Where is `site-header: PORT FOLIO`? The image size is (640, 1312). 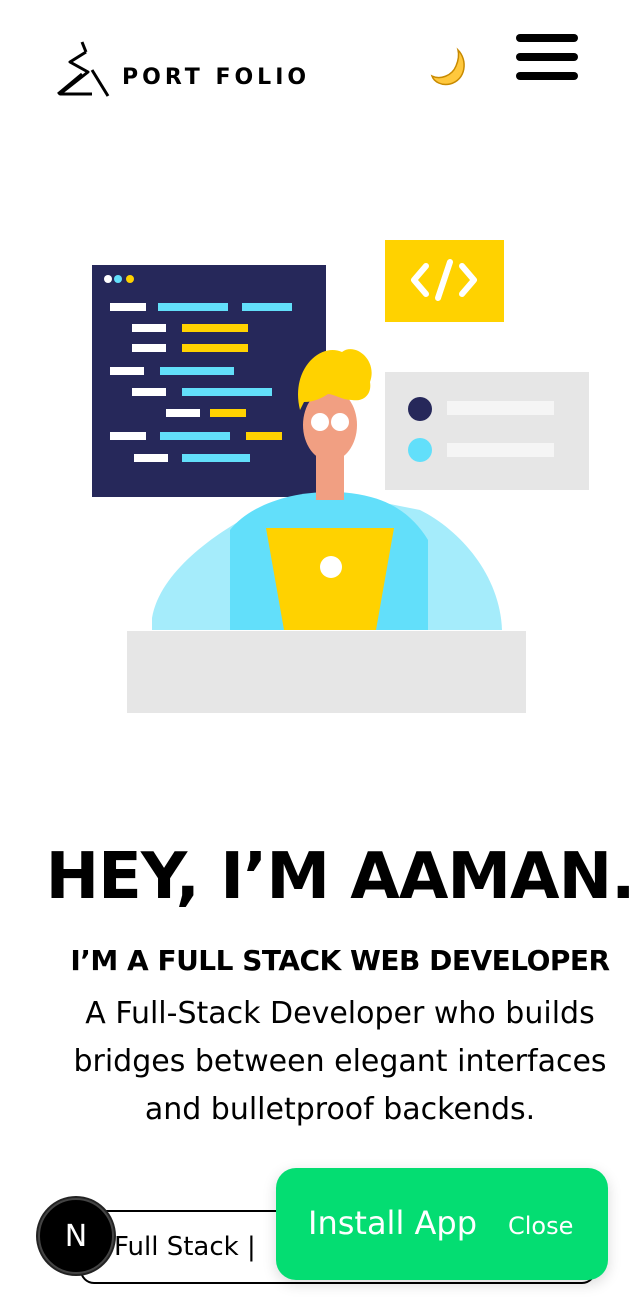
site-header: PORT FOLIO is located at coordinates (320, 60).